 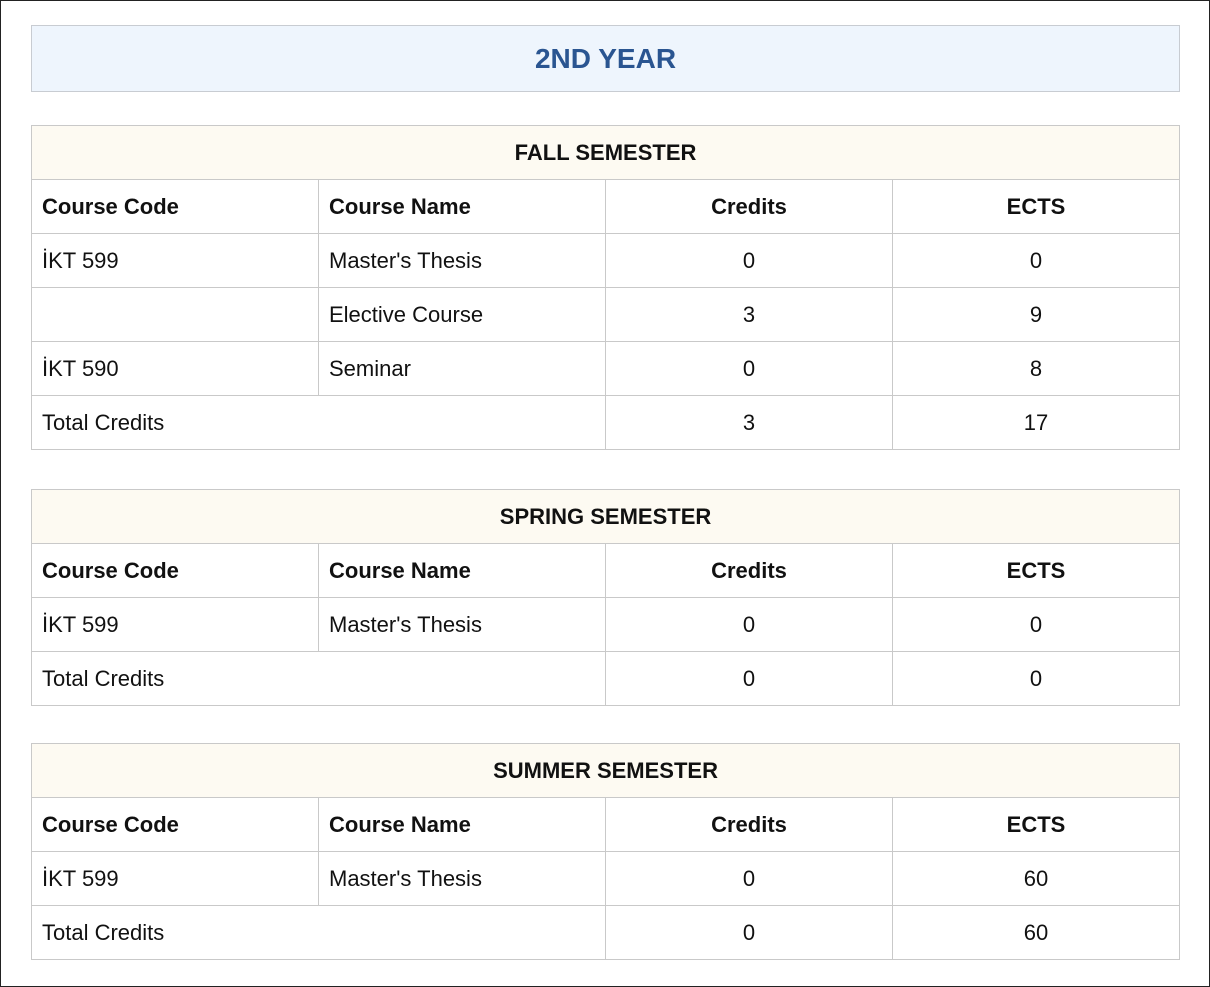 I want to click on semester-title: FALL SEMESTER, so click(x=605, y=152).